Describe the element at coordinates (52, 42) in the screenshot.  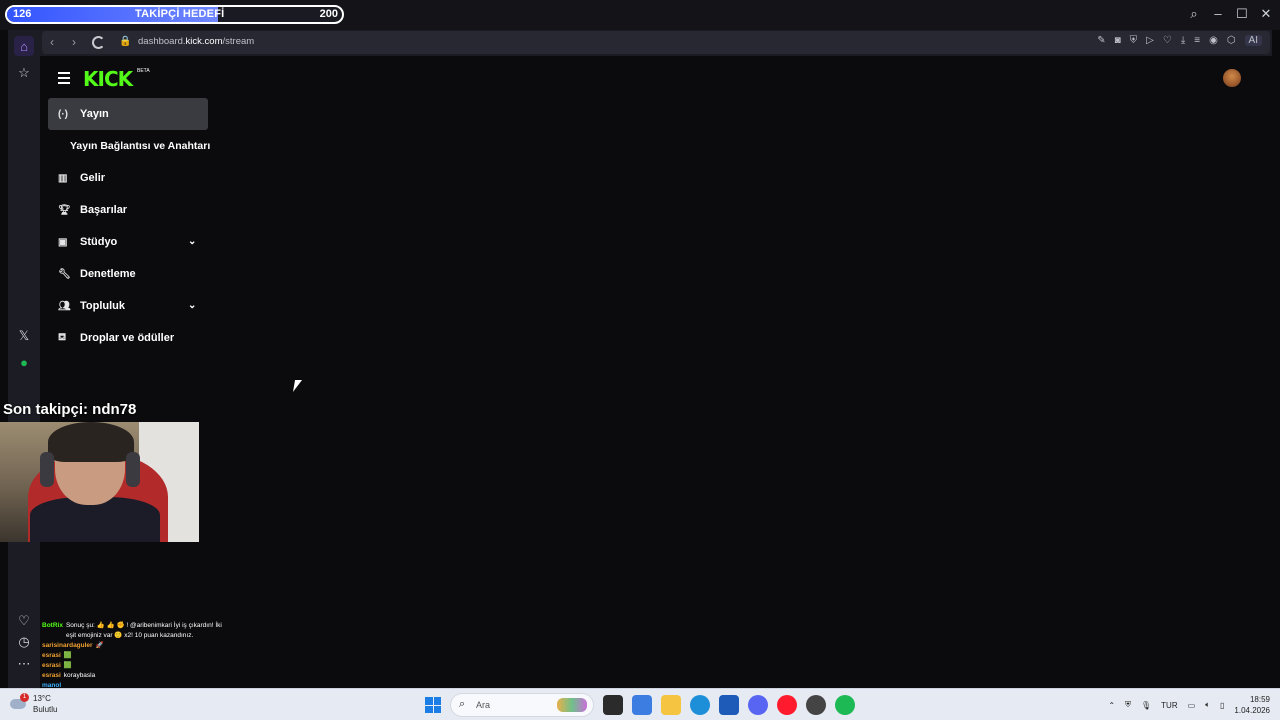
I see `back-button: ‹` at that location.